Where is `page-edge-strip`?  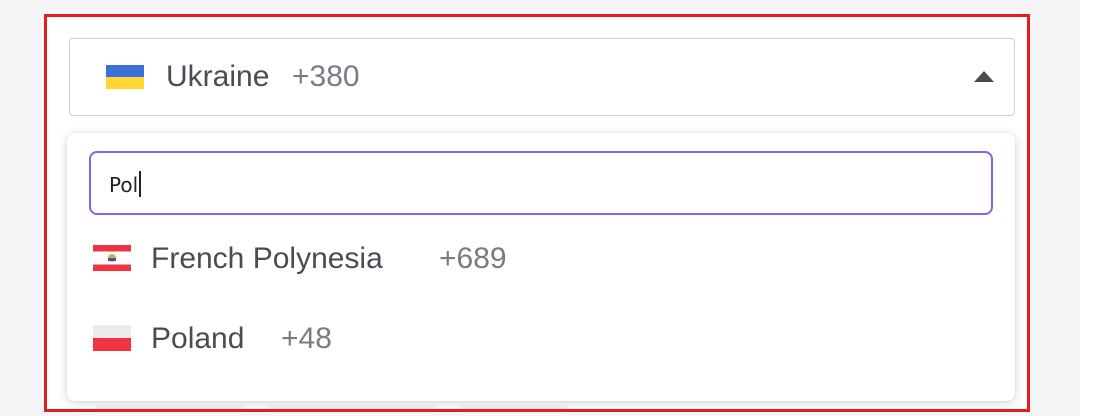 page-edge-strip is located at coordinates (1094, 208).